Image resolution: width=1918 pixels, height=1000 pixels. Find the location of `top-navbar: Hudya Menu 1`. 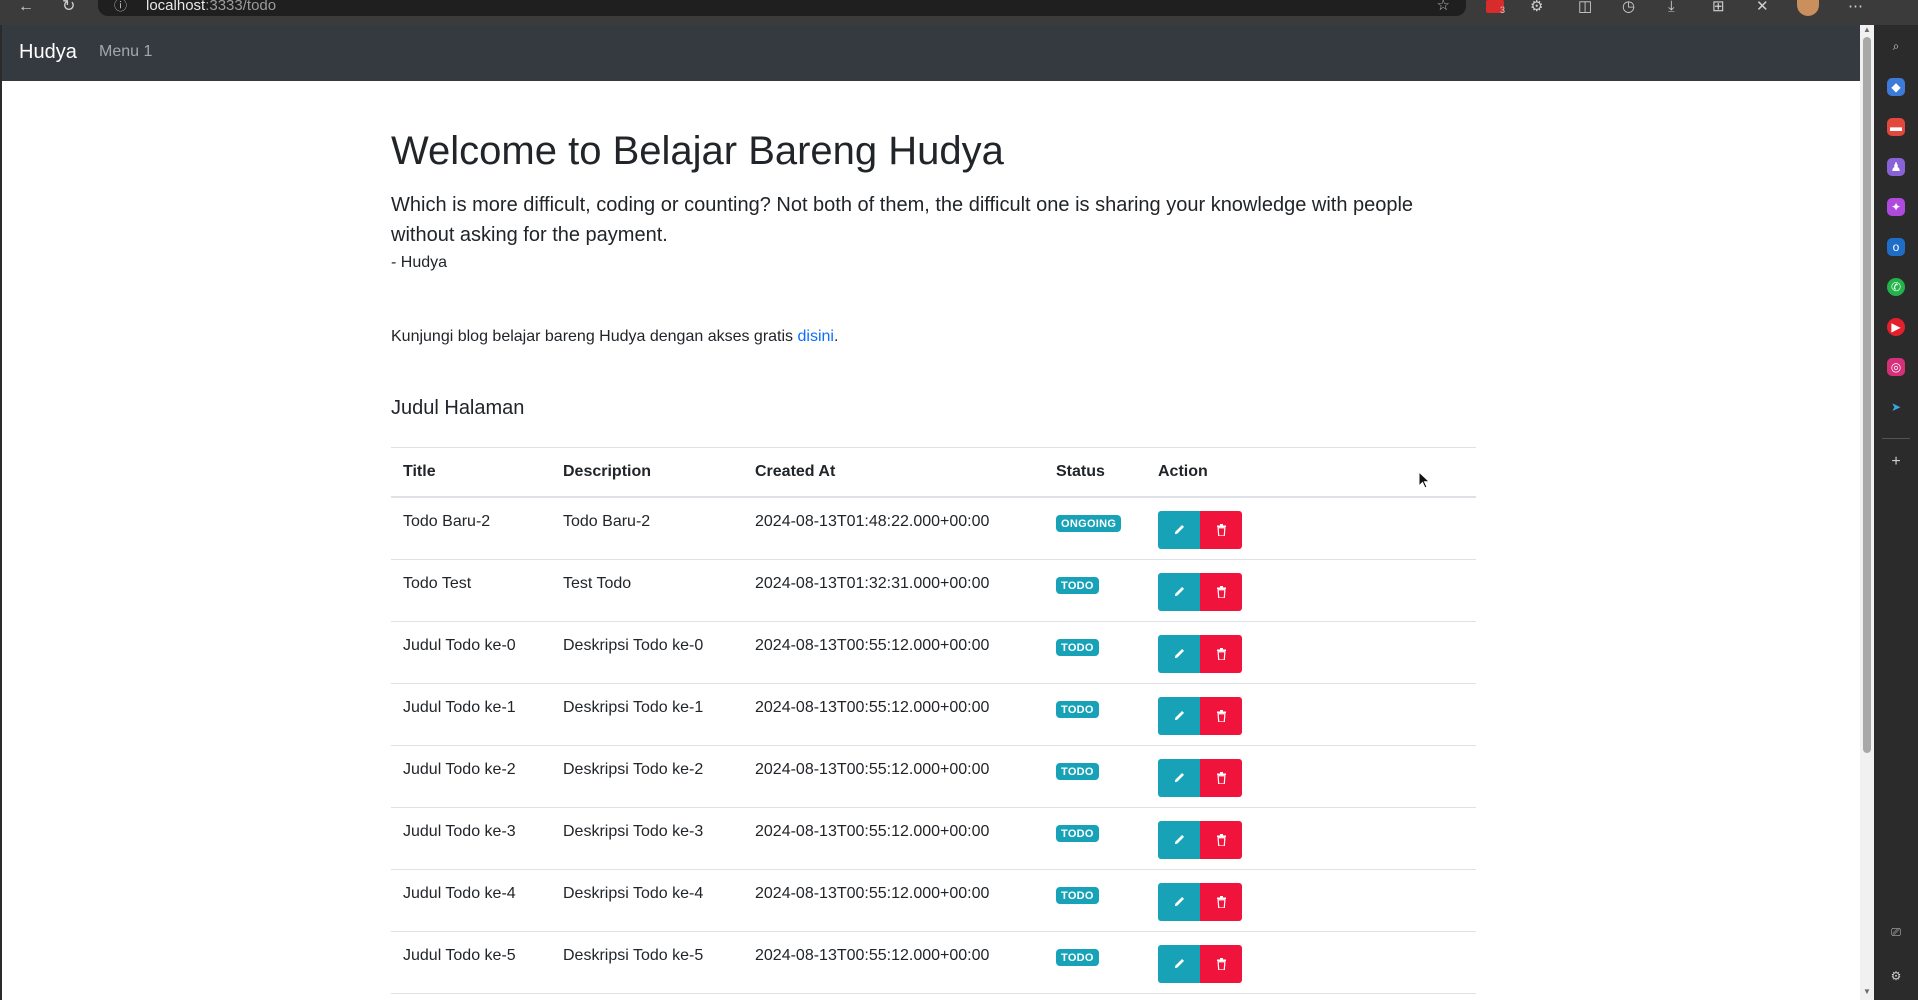

top-navbar: Hudya Menu 1 is located at coordinates (931, 53).